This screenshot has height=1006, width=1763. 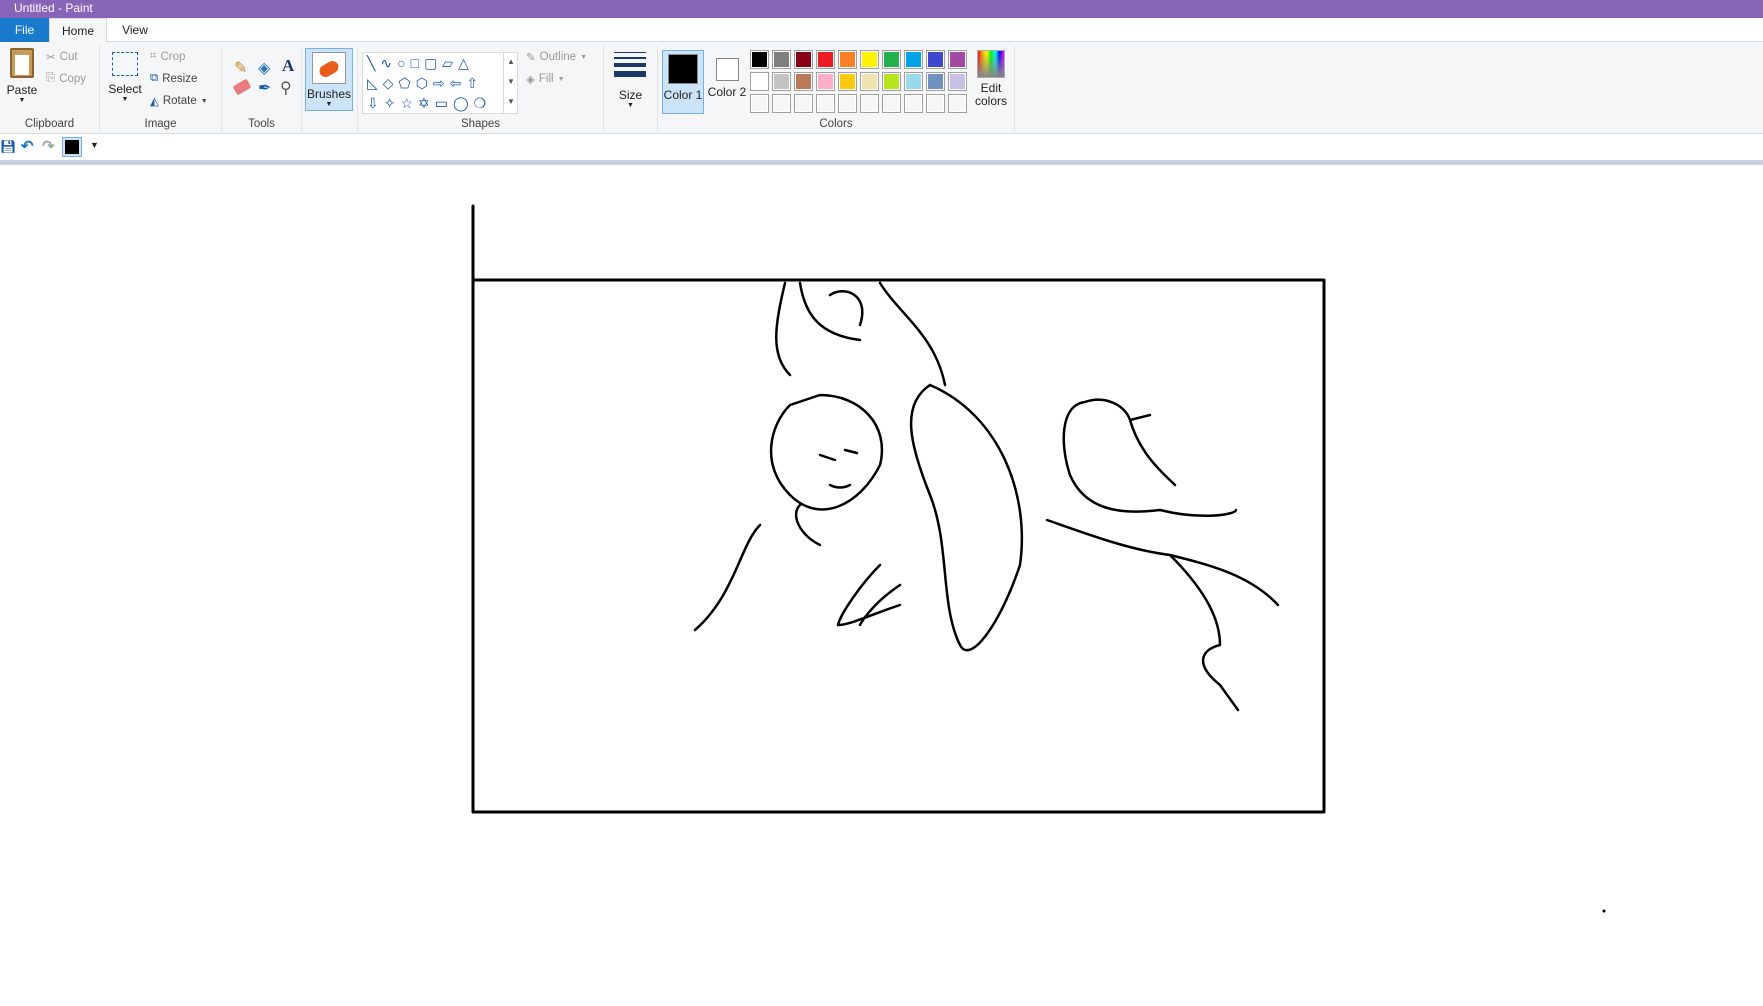 I want to click on rotate-label: Rotate, so click(x=179, y=101).